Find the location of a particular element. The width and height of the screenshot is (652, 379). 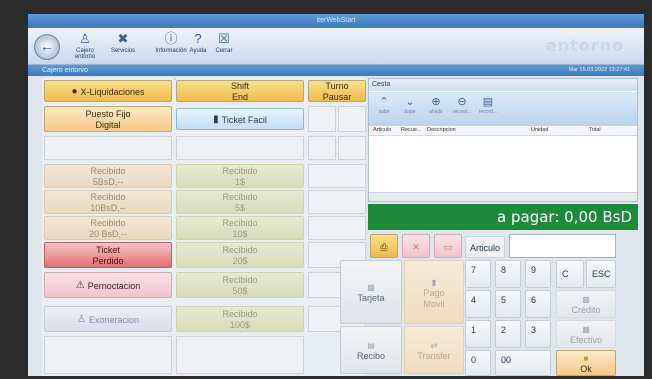

amount-due-label: a pagar: is located at coordinates (528, 217).